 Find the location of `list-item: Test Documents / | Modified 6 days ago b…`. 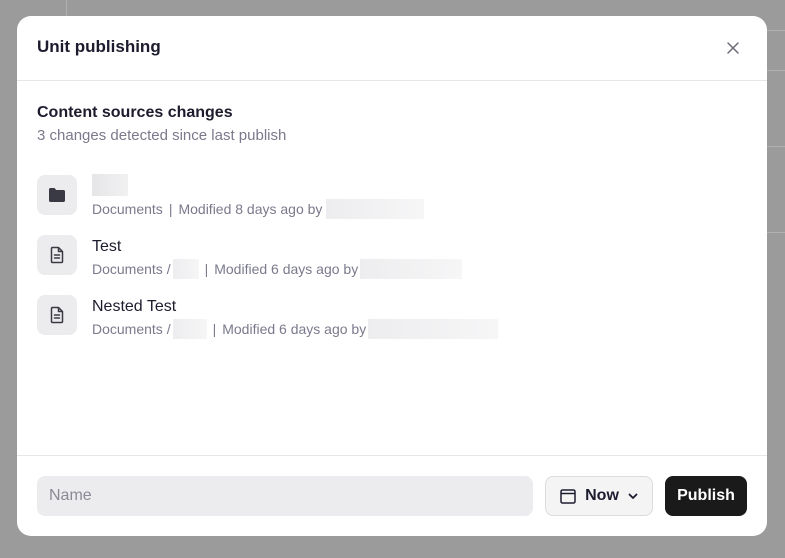

list-item: Test Documents / | Modified 6 days ago b… is located at coordinates (387, 264).